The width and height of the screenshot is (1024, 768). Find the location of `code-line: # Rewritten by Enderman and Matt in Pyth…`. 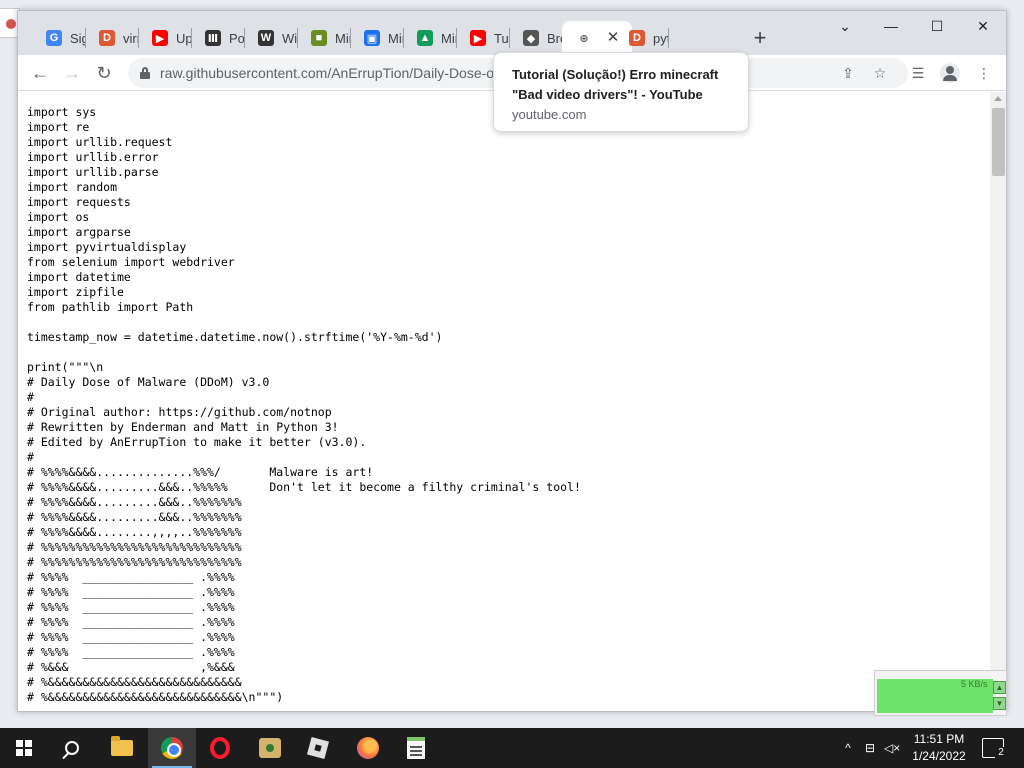

code-line: # Rewritten by Enderman and Matt in Pyth… is located at coordinates (183, 427).